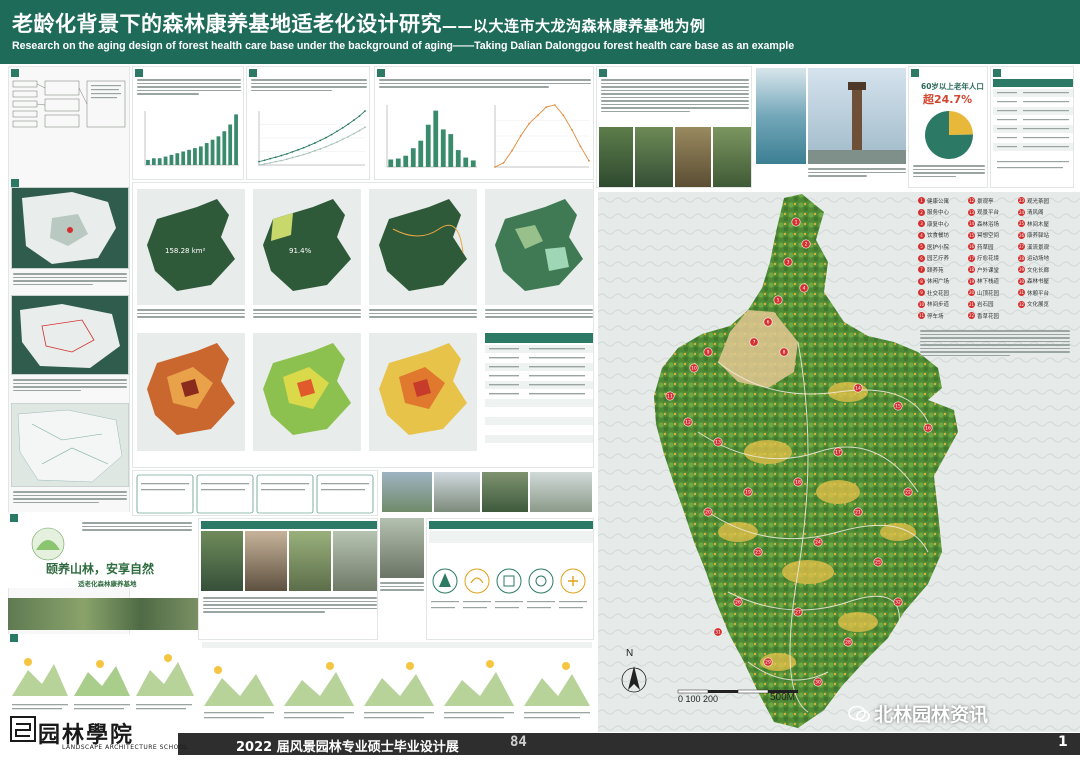 Image resolution: width=1080 pixels, height=764 pixels. What do you see at coordinates (983, 292) in the screenshot?
I see `legend-item: 20 山顶花园` at bounding box center [983, 292].